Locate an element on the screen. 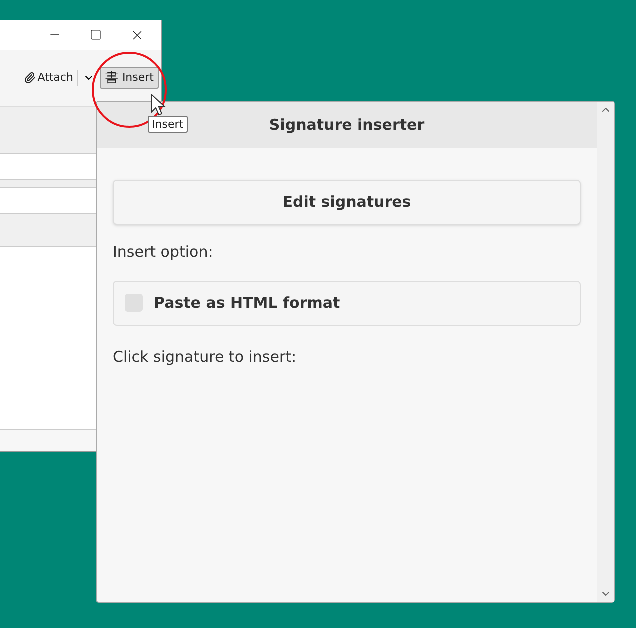 Image resolution: width=636 pixels, height=628 pixels. click-hint: Click signature to insert: is located at coordinates (205, 357).